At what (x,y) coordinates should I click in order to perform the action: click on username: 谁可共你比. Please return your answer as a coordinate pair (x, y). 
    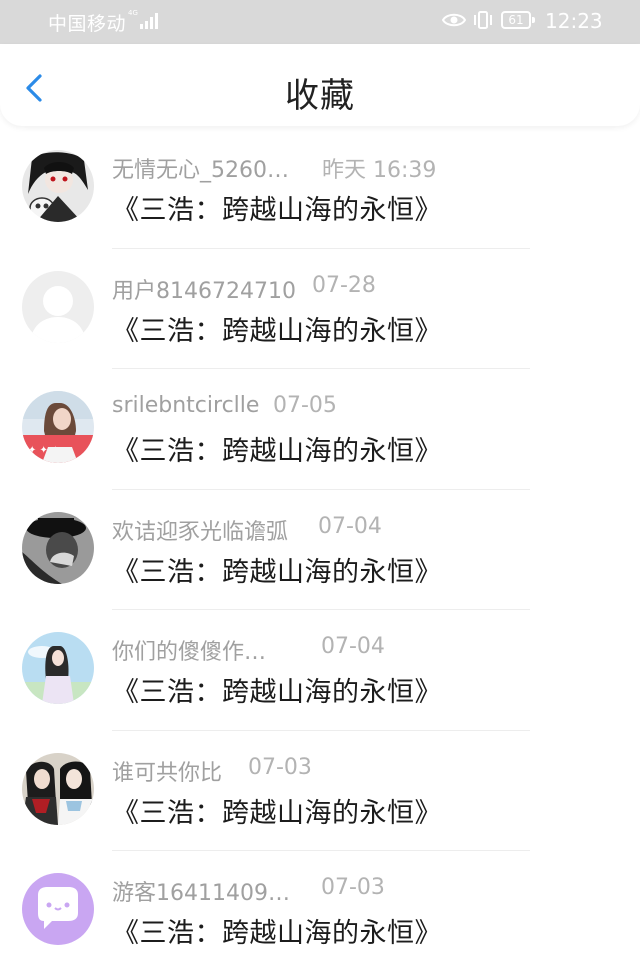
    Looking at the image, I should click on (167, 771).